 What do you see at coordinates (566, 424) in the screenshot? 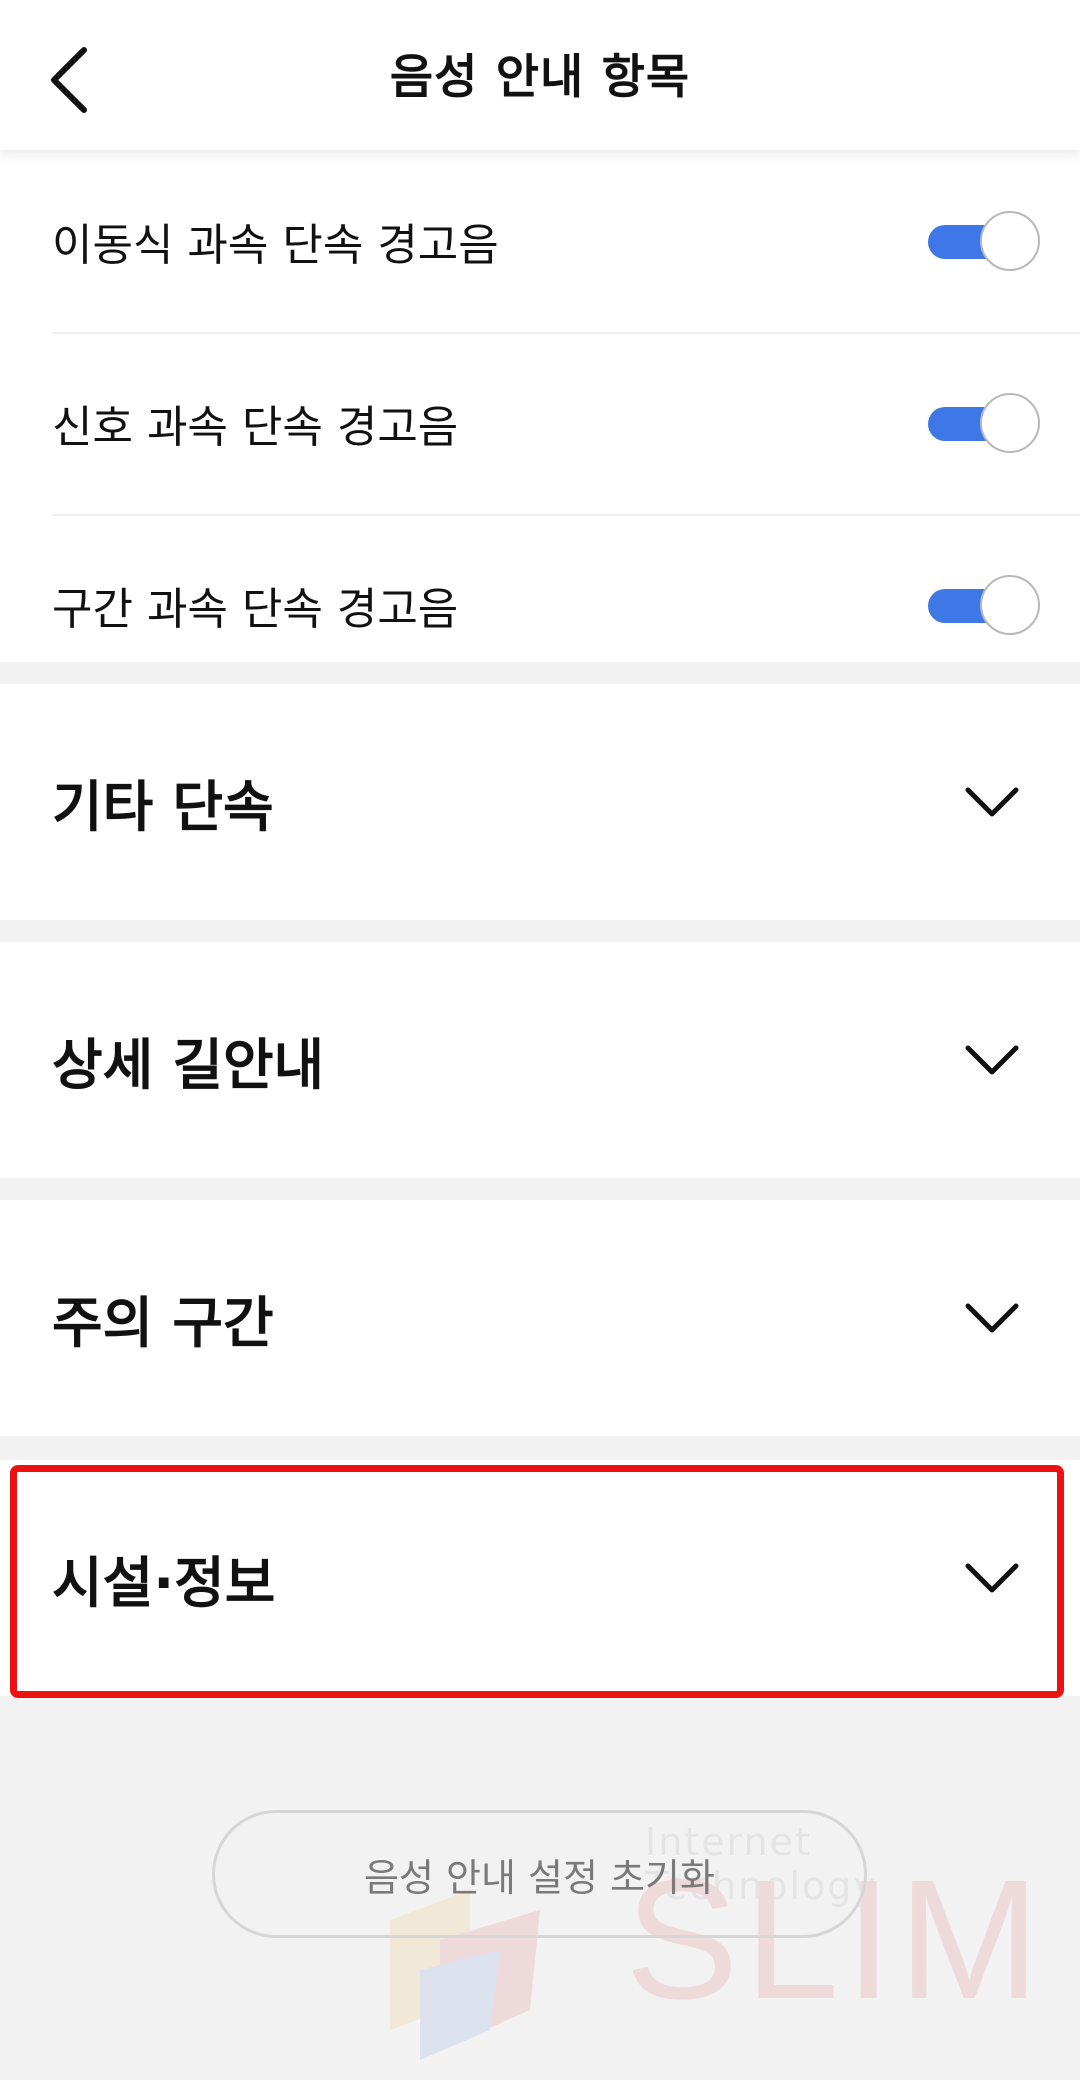
I see `setting-row-signal-speed-camera: 신호 과속 단속 경고음` at bounding box center [566, 424].